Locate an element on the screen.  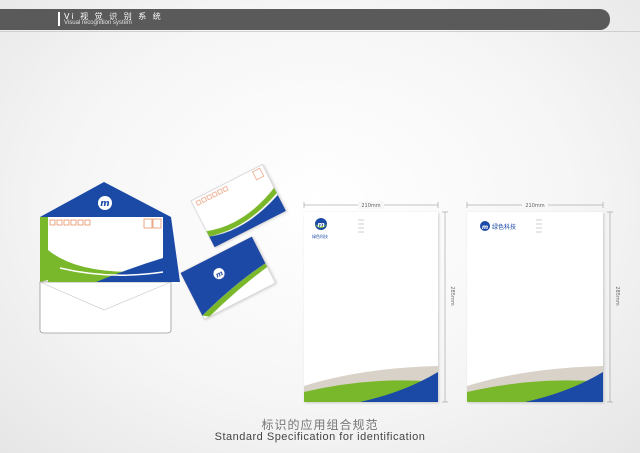
letterhead-right-logo-mark: m is located at coordinates (485, 227).